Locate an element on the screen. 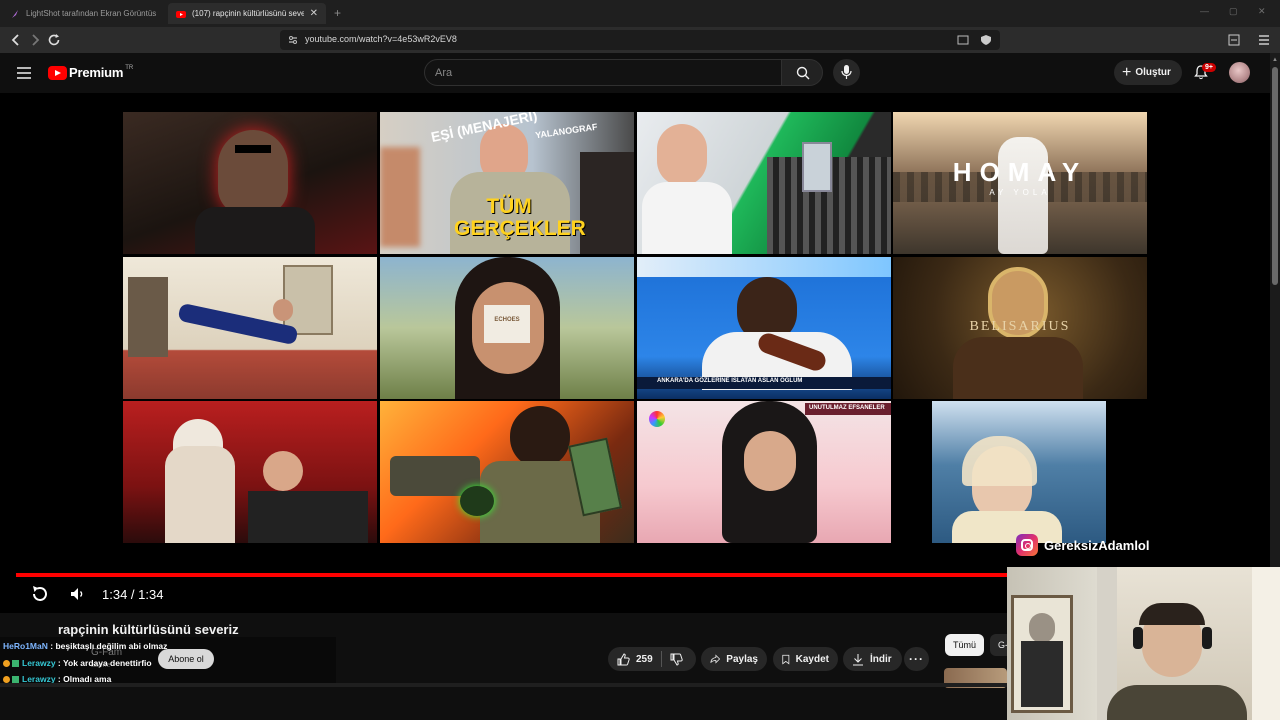  reader-icon is located at coordinates (1234, 40).